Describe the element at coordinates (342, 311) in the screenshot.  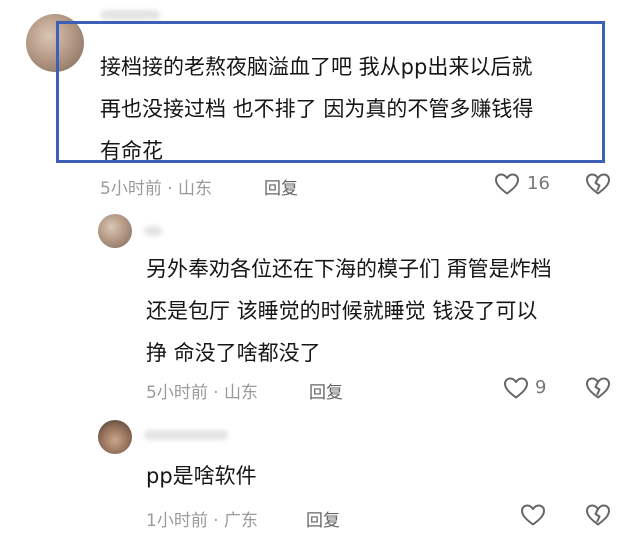
I see `comment-line: 还是包厅 该睡觉的时候就睡觉 钱没了可以` at that location.